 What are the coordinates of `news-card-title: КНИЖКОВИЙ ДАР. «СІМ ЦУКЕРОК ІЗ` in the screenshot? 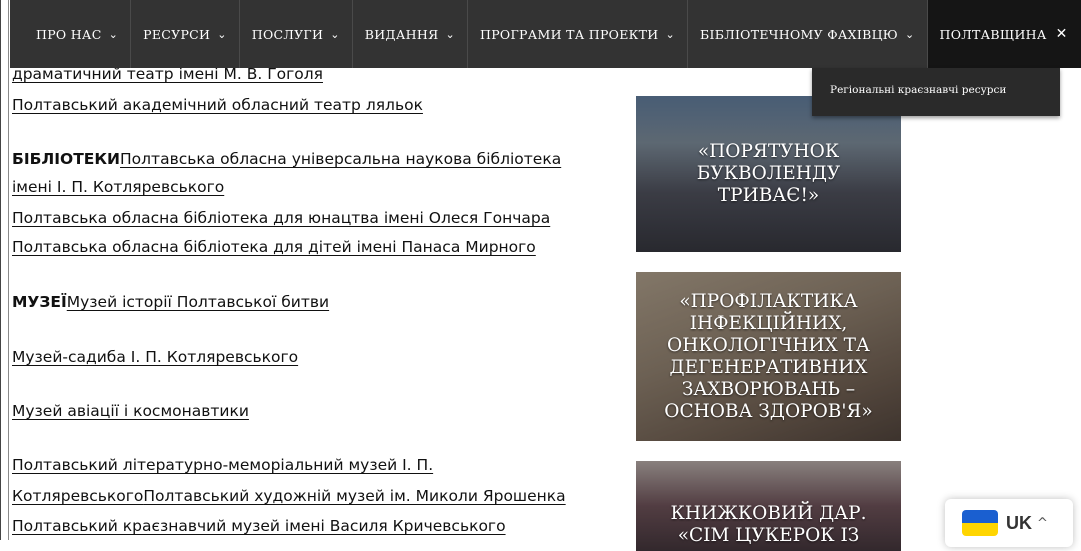 It's located at (768, 524).